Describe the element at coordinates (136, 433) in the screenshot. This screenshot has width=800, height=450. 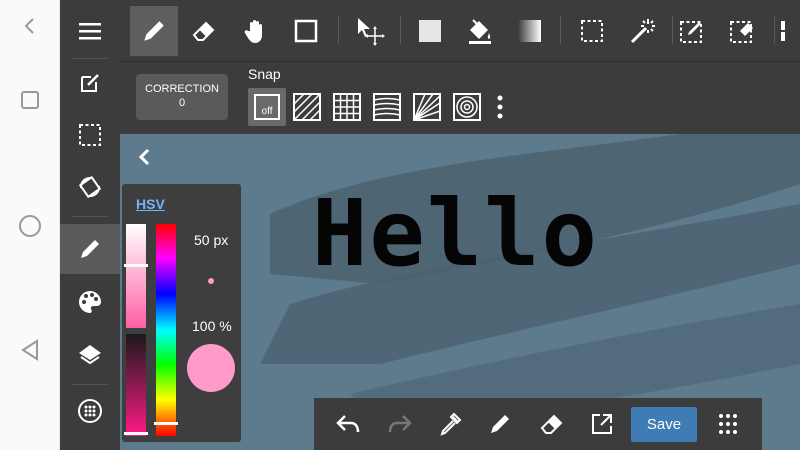
I see `value-handle` at that location.